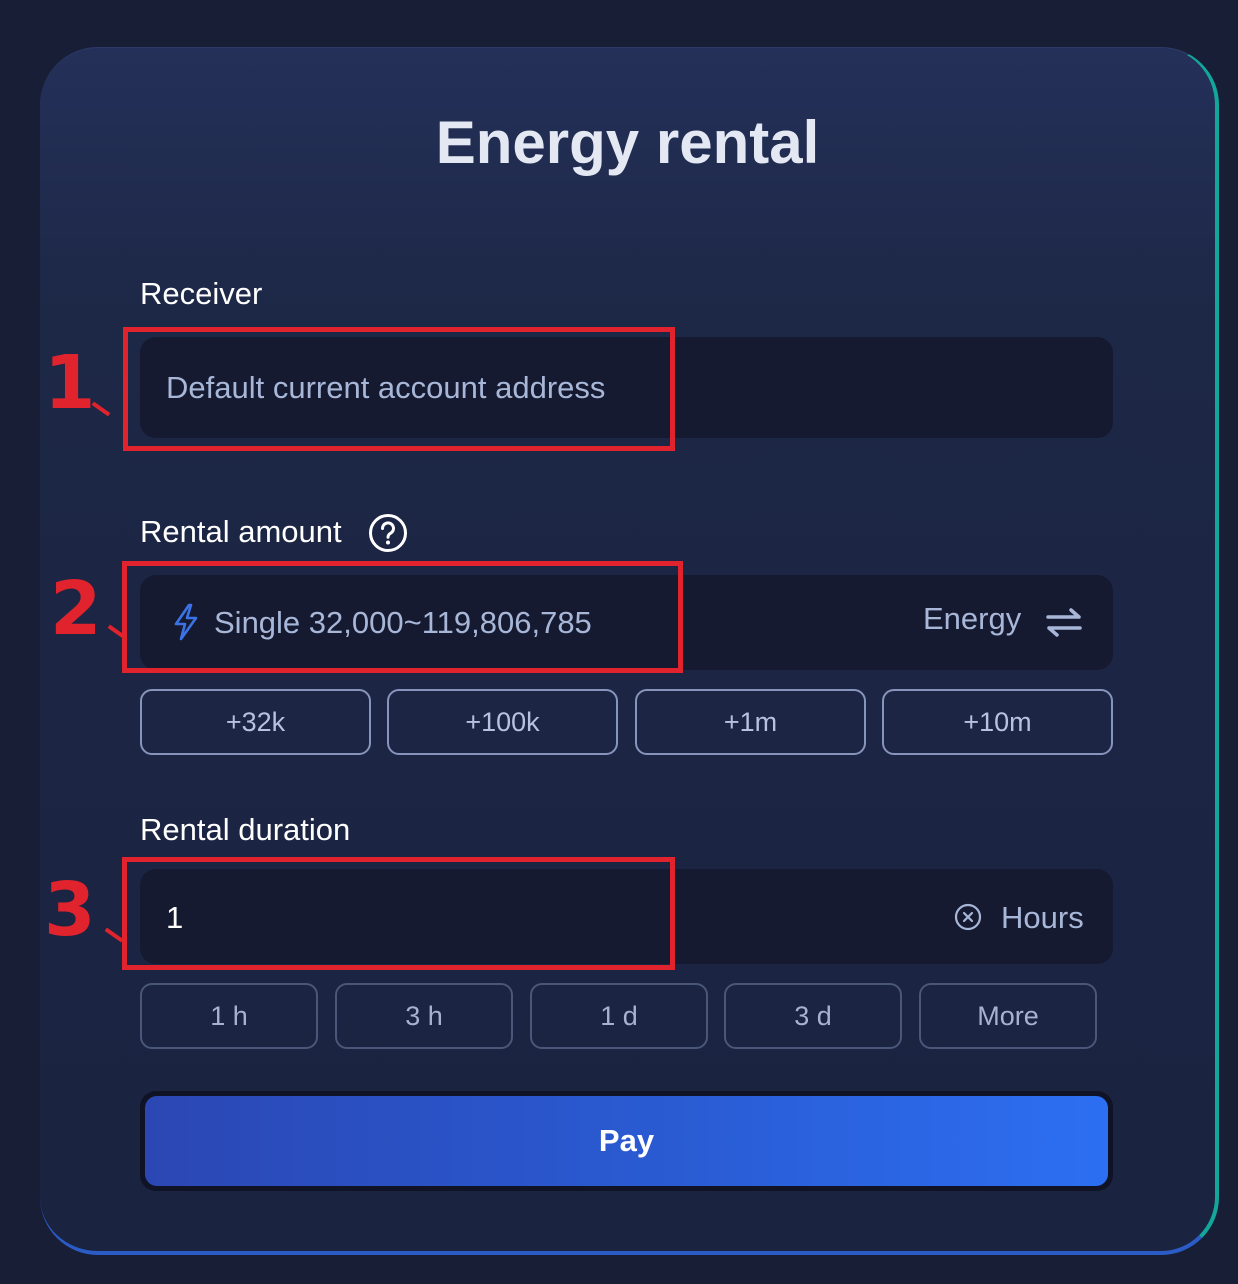 This screenshot has height=1284, width=1238. I want to click on pay-button: Pay, so click(626, 1141).